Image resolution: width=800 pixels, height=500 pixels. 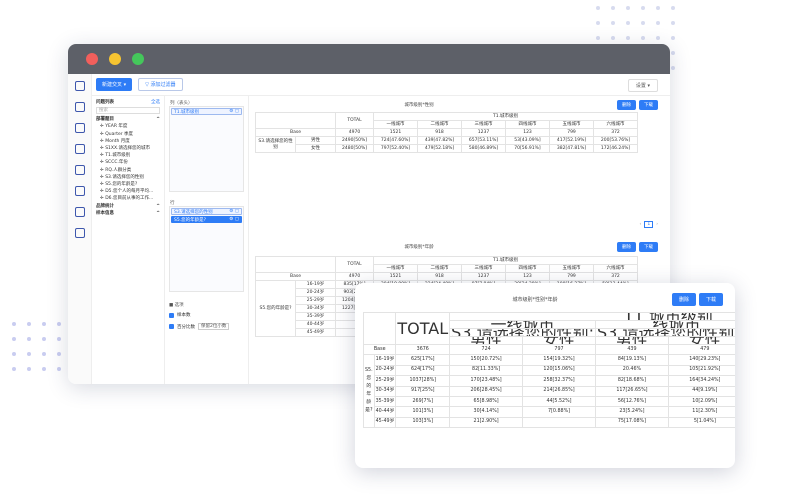 What do you see at coordinates (114, 84) in the screenshot?
I see `new-table-button: 新建交叉 ▾` at bounding box center [114, 84].